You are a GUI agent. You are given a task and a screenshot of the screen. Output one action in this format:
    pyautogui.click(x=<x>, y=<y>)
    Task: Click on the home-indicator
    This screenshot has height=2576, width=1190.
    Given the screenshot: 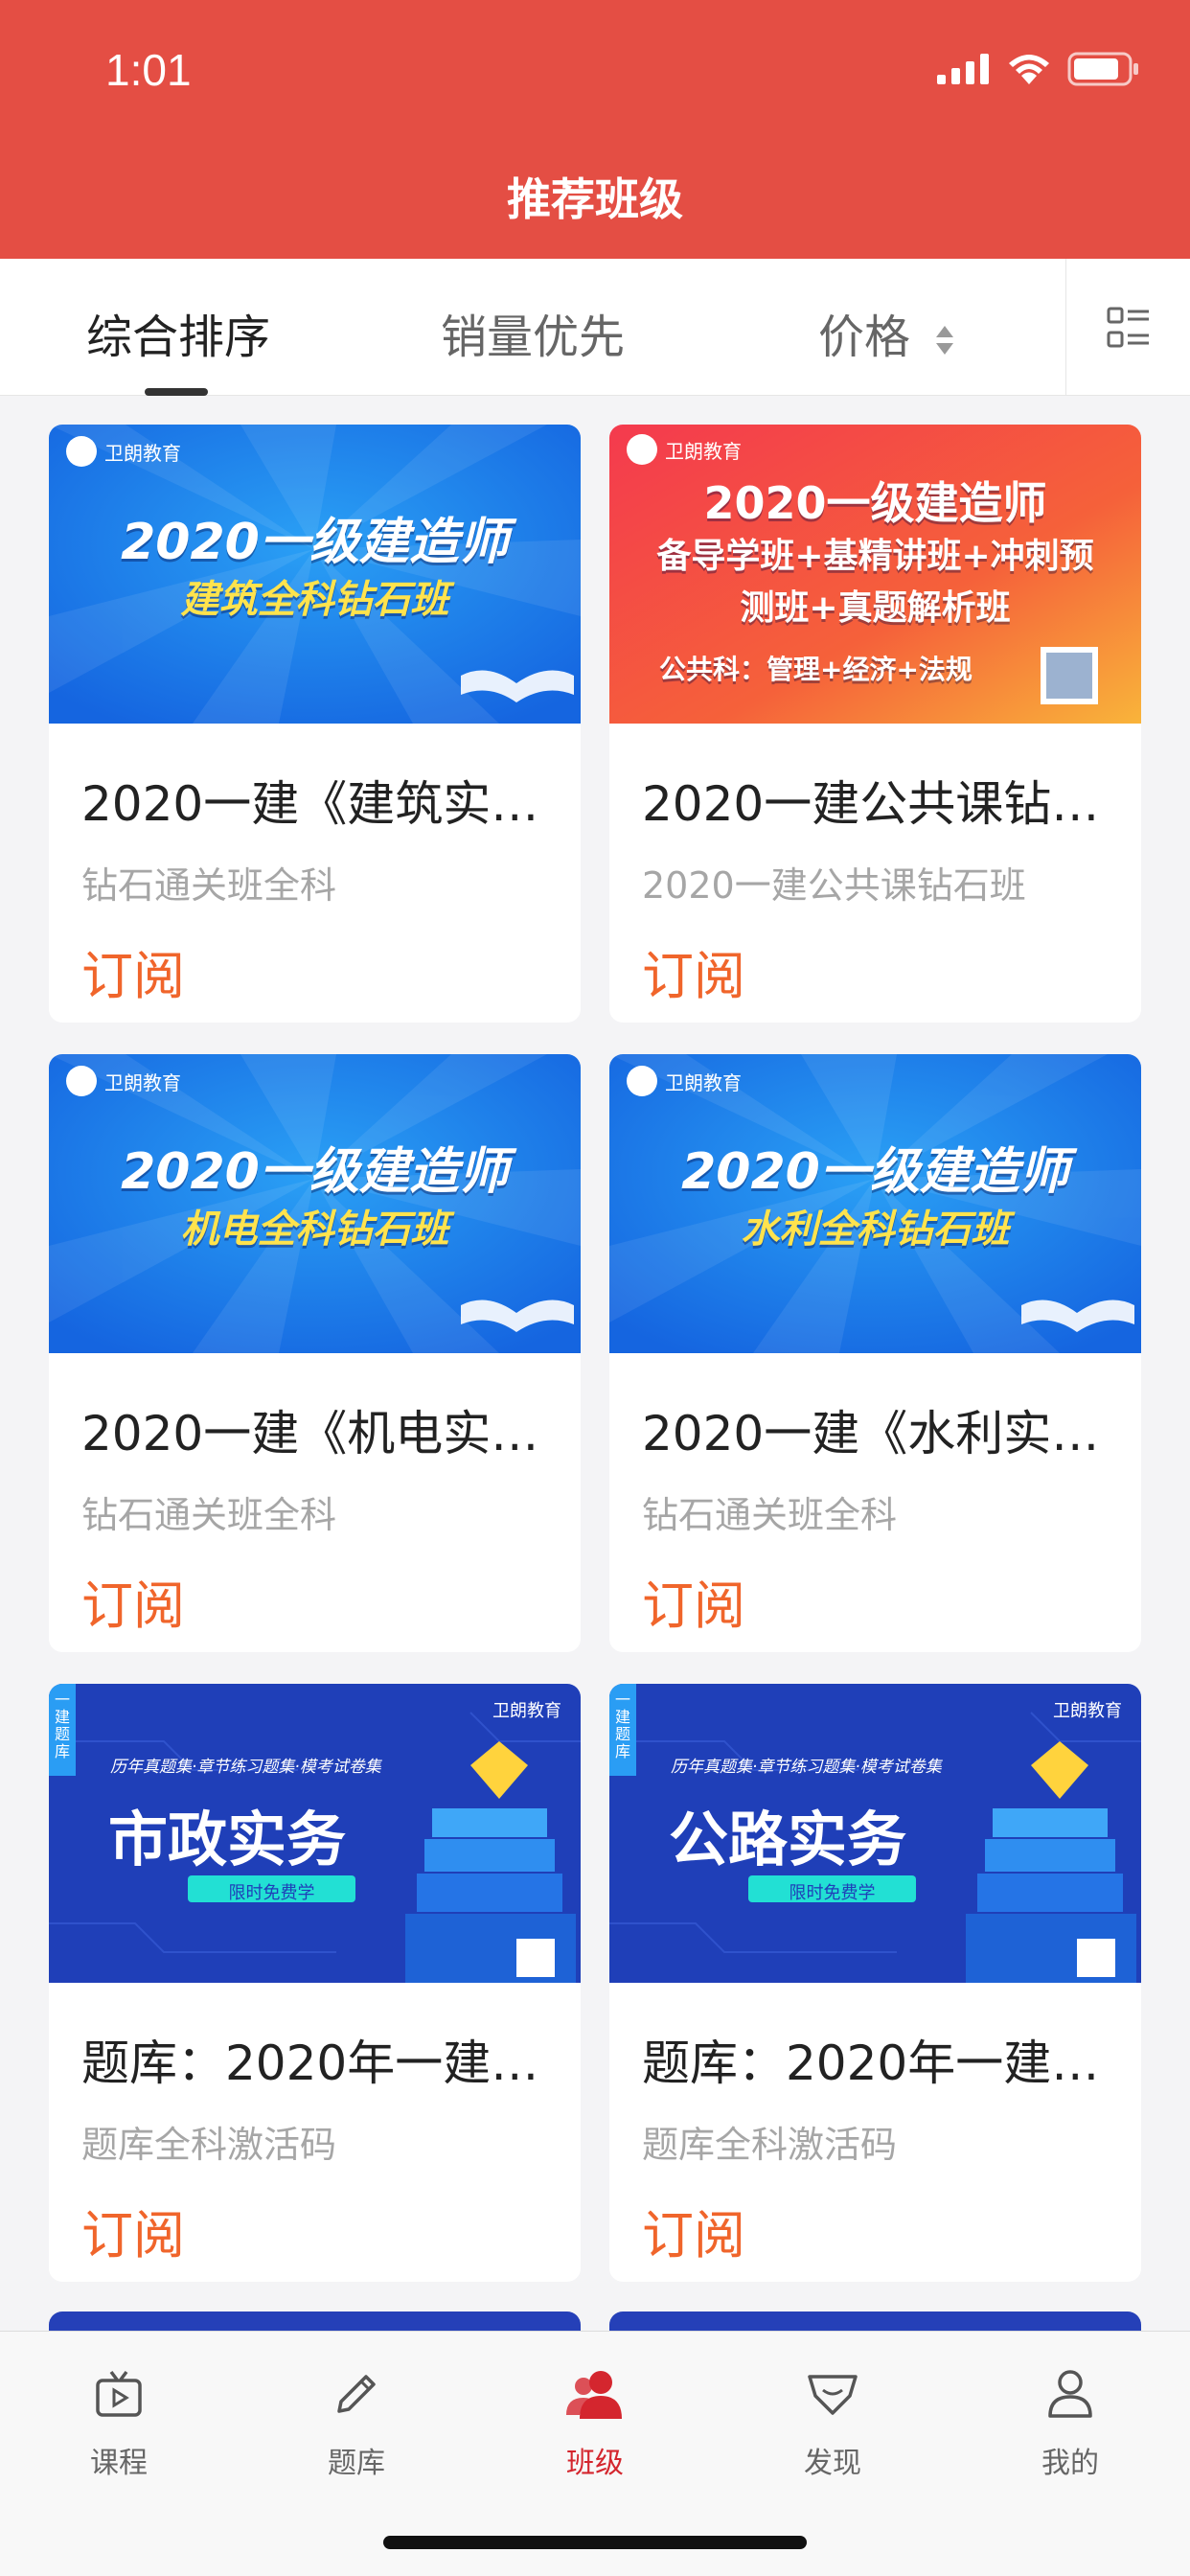 What is the action you would take?
    pyautogui.click(x=595, y=2542)
    